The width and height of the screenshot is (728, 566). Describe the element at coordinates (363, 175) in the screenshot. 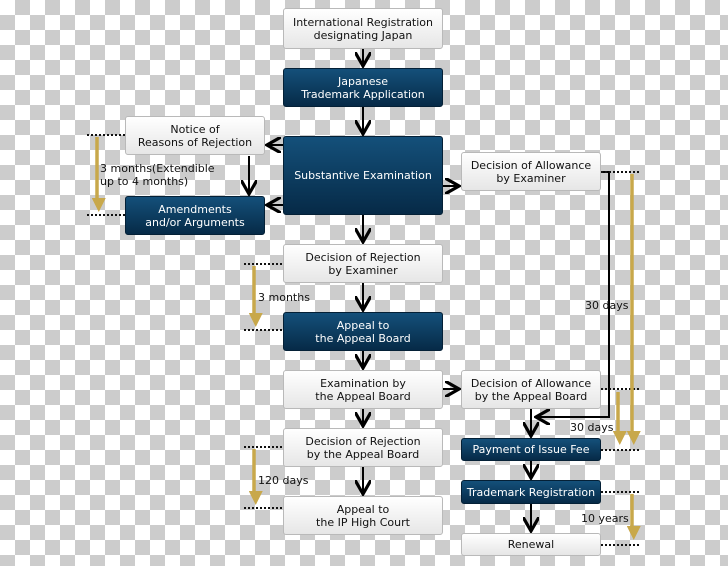

I see `box-substantive-exam: Substantive Examination` at that location.